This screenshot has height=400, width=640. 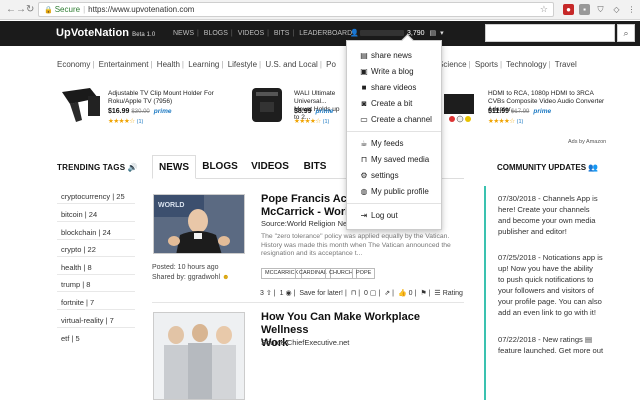 I want to click on menu-item-create-channel: ▭ Create a channel, so click(x=395, y=119).